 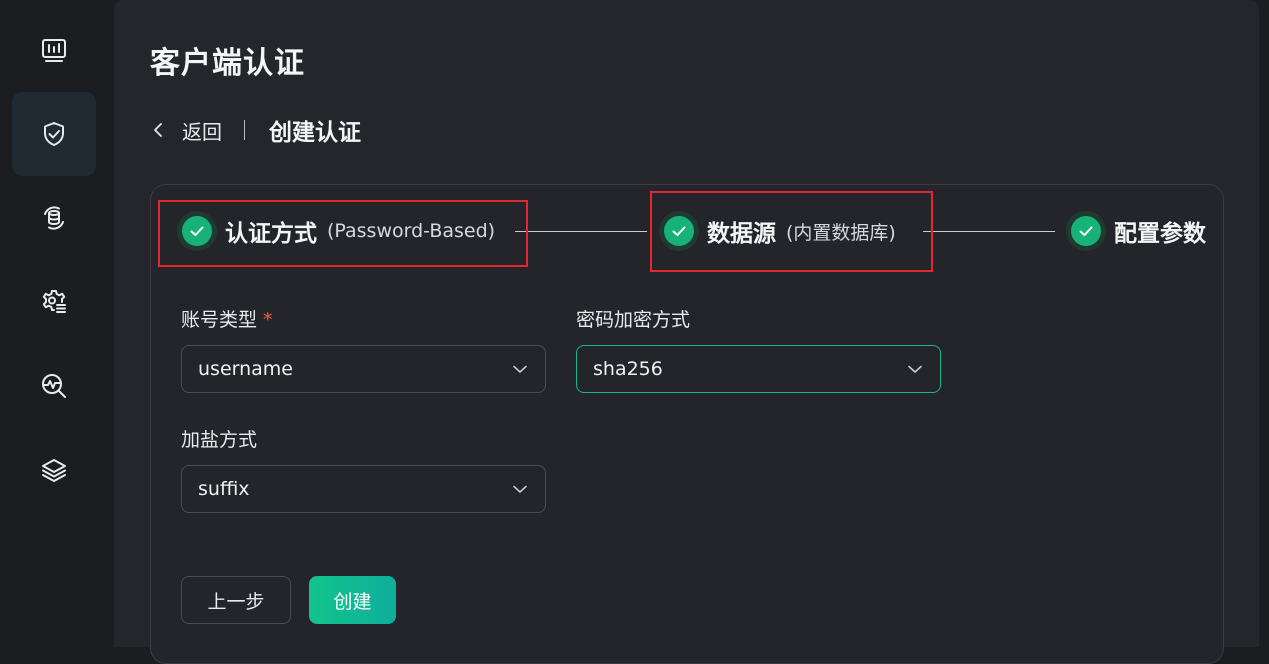 What do you see at coordinates (244, 130) in the screenshot?
I see `breadcrumb-divider` at bounding box center [244, 130].